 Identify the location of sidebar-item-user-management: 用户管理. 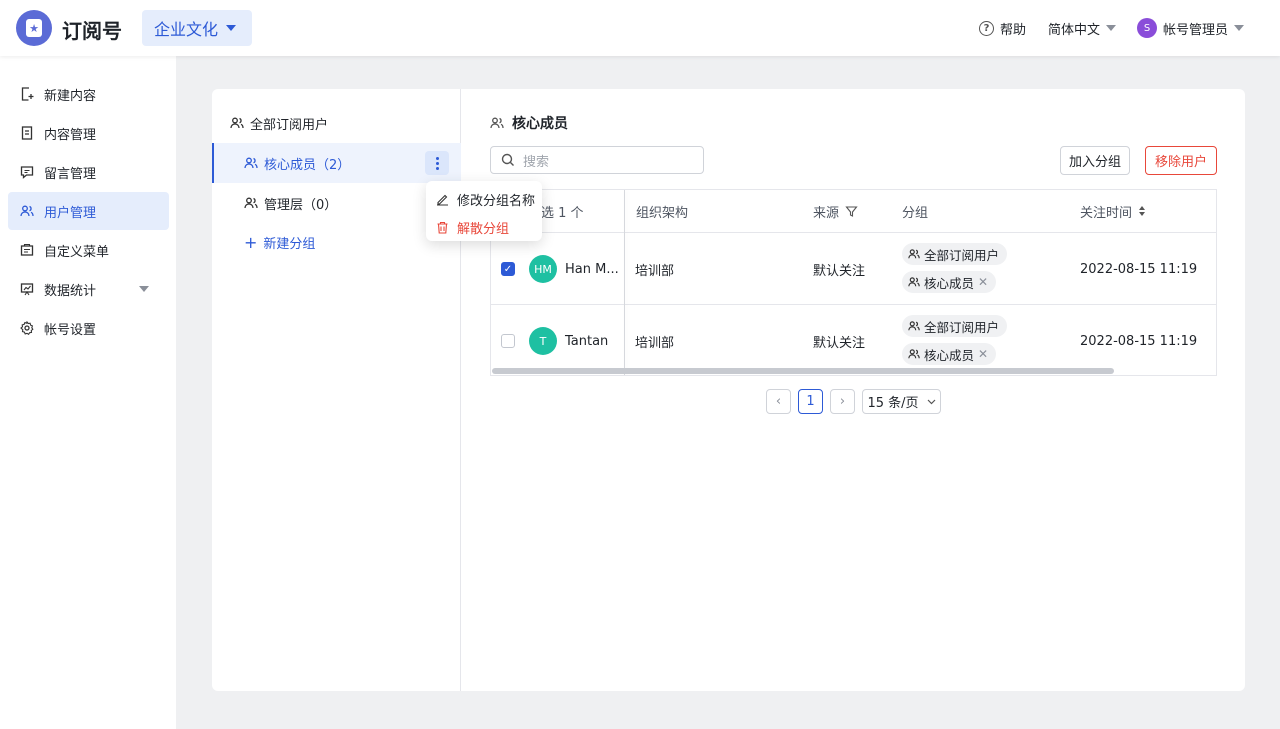
(88, 211).